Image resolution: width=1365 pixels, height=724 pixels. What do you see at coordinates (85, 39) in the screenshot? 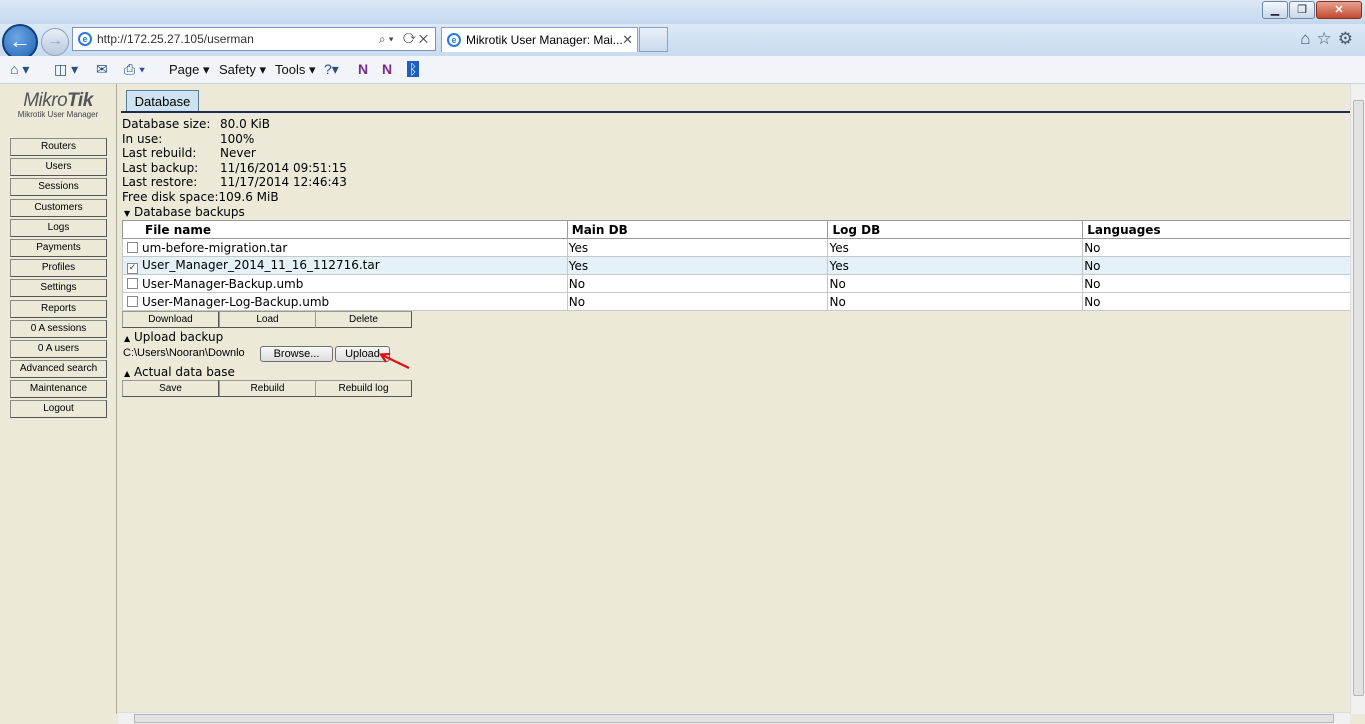
I see `ie-page-icon: e` at bounding box center [85, 39].